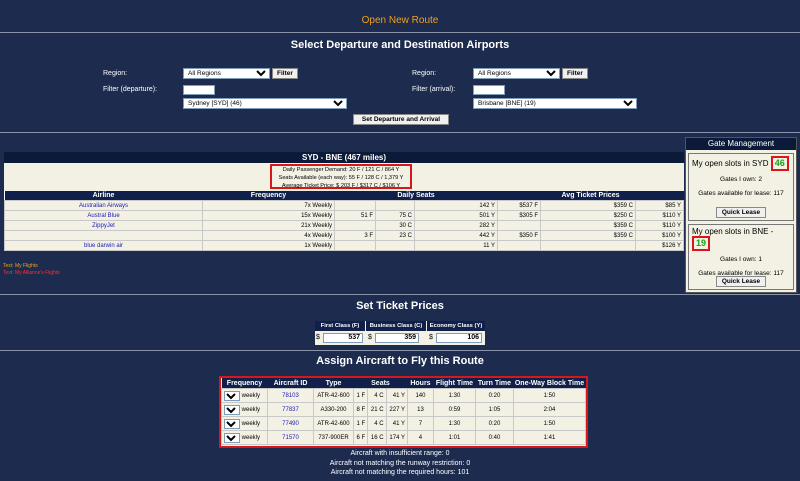  What do you see at coordinates (397, 338) in the screenshot?
I see `business-price-input: 359` at bounding box center [397, 338].